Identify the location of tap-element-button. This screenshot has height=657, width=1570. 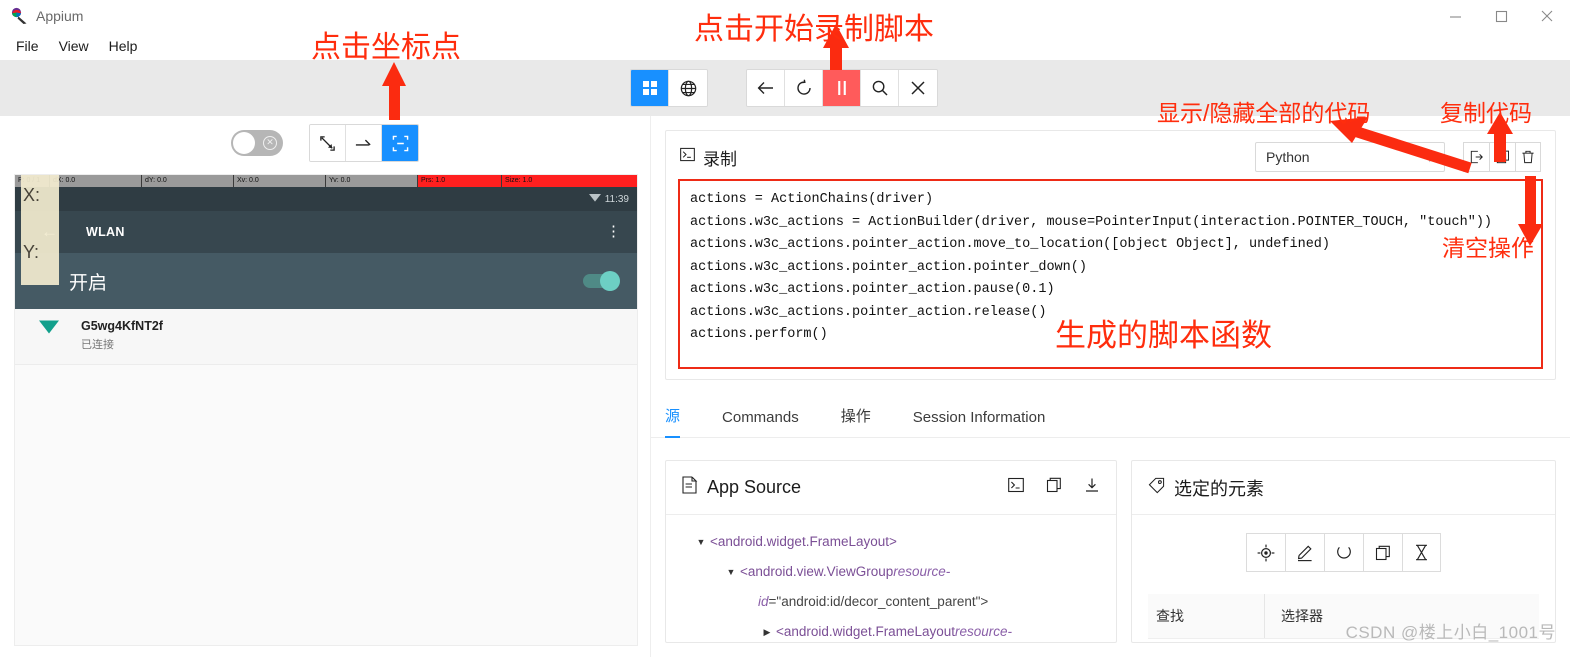
(1265, 552).